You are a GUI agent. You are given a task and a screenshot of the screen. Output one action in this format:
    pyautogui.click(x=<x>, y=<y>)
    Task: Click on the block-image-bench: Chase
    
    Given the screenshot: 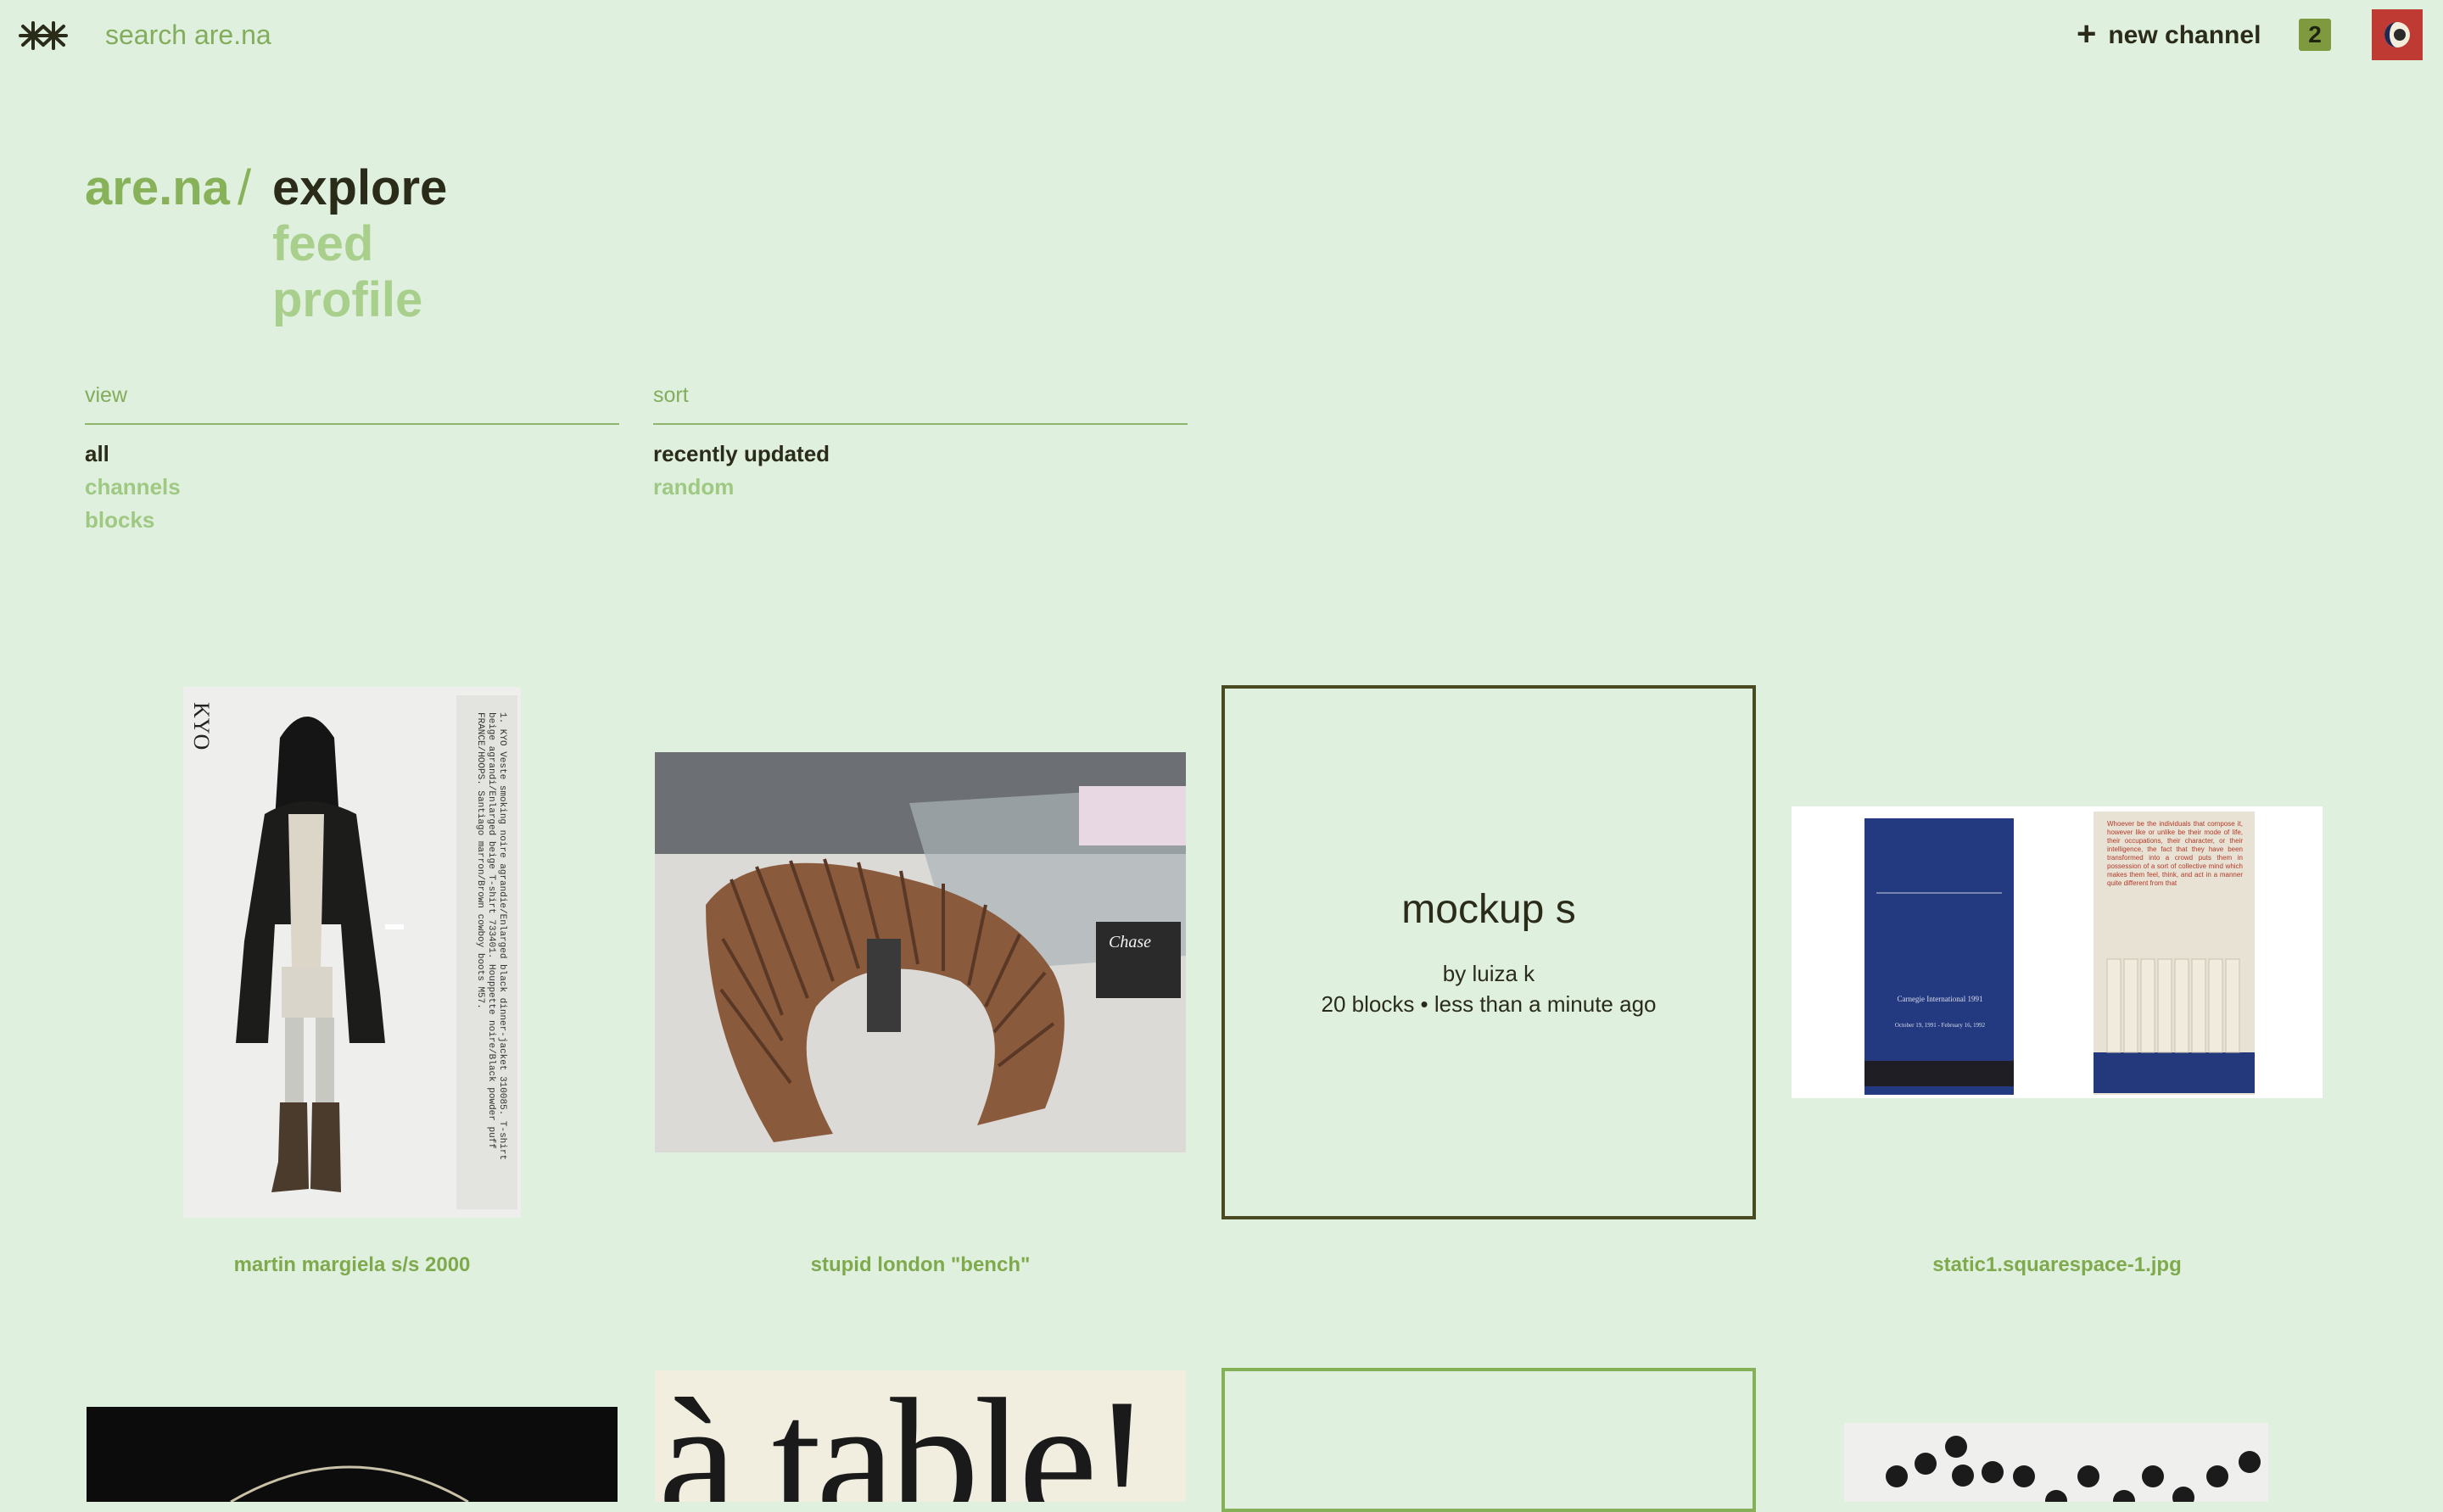 What is the action you would take?
    pyautogui.click(x=920, y=952)
    